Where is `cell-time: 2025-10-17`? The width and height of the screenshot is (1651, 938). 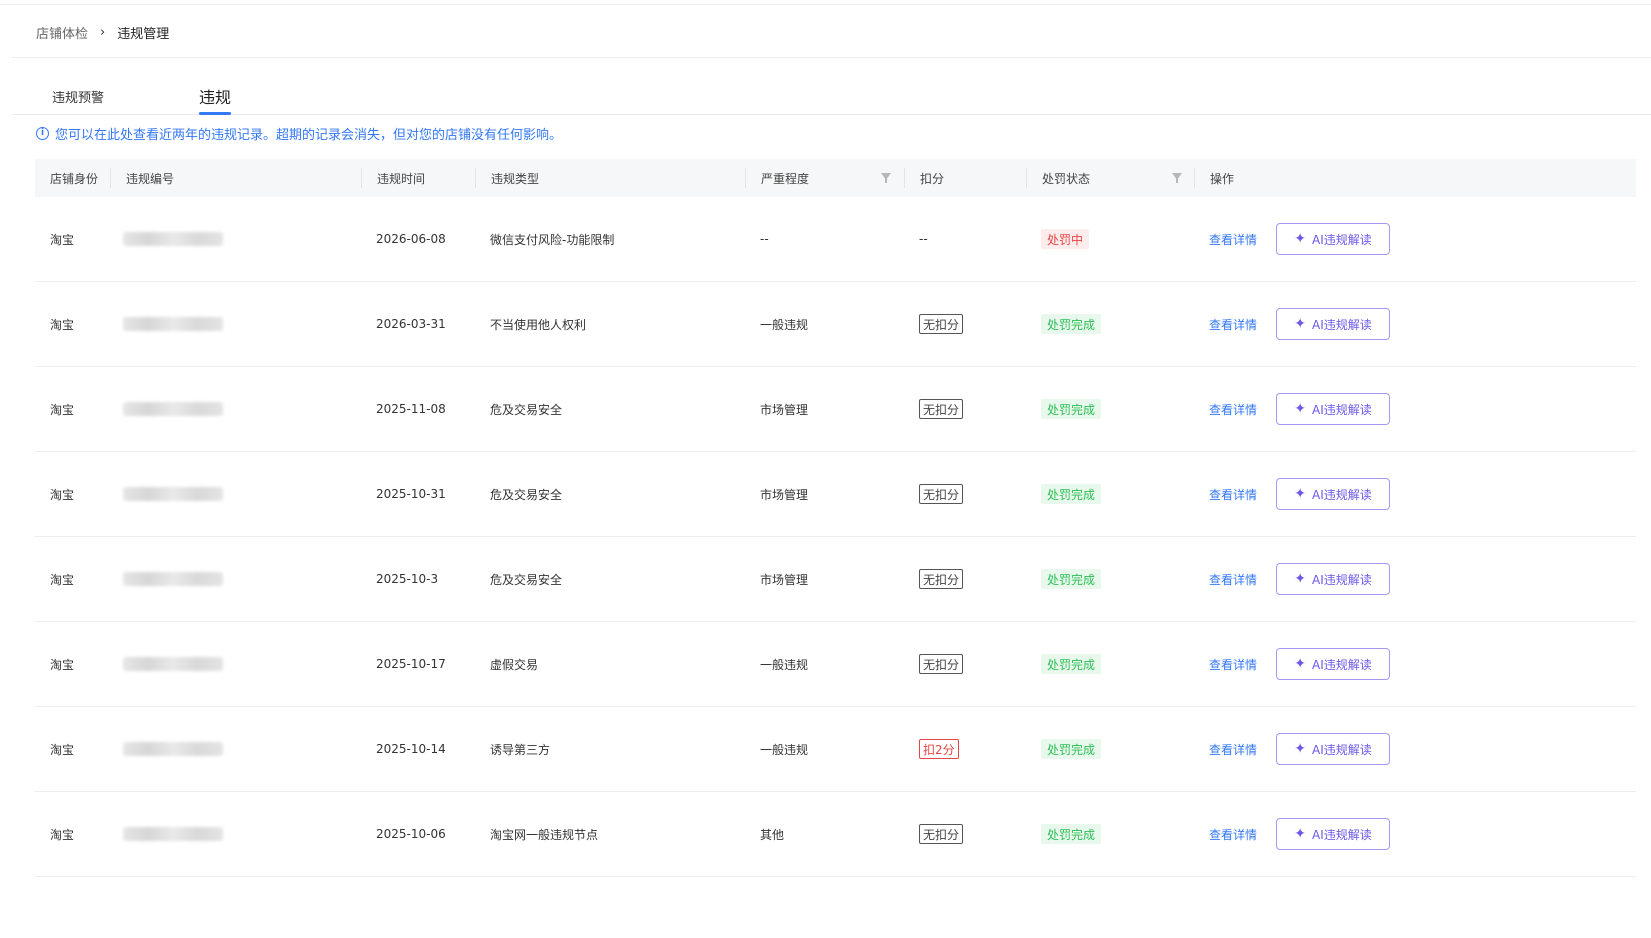 cell-time: 2025-10-17 is located at coordinates (411, 664).